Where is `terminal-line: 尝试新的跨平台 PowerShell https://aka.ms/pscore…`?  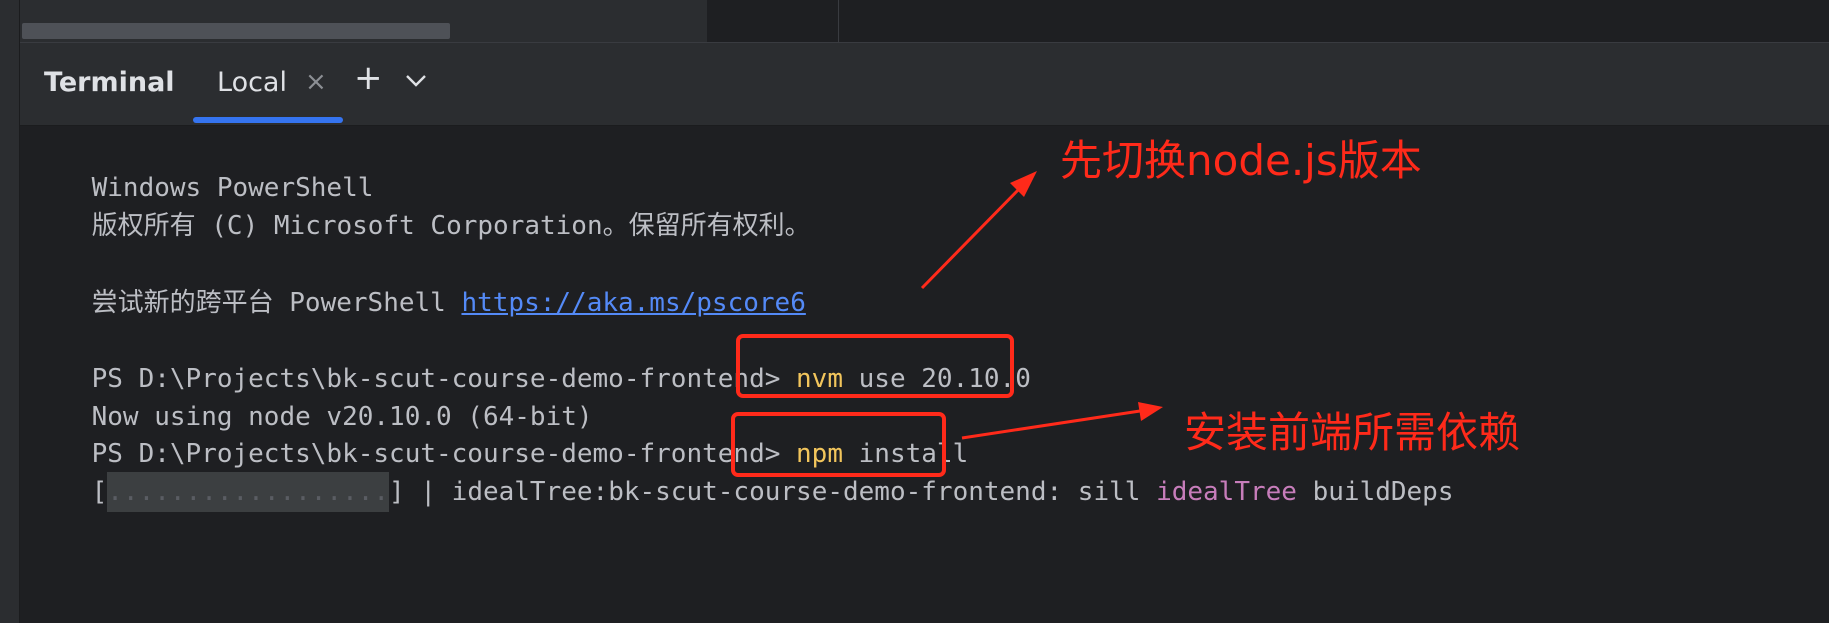 terminal-line: 尝试新的跨平台 PowerShell https://aka.ms/pscore… is located at coordinates (417, 280).